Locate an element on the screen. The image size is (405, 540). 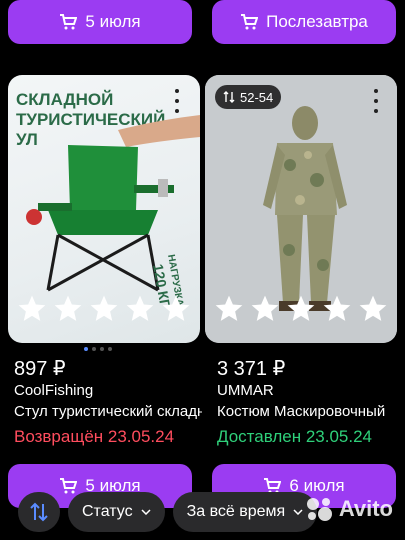
product-brand: UMMAR is located at coordinates (245, 390).